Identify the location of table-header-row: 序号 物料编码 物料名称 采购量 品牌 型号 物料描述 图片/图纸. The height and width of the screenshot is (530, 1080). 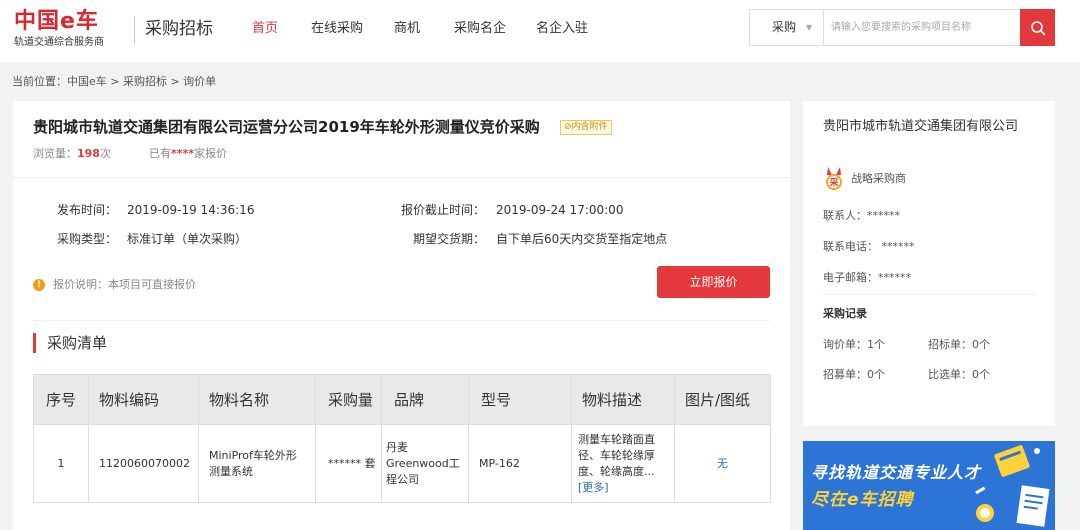
(402, 399).